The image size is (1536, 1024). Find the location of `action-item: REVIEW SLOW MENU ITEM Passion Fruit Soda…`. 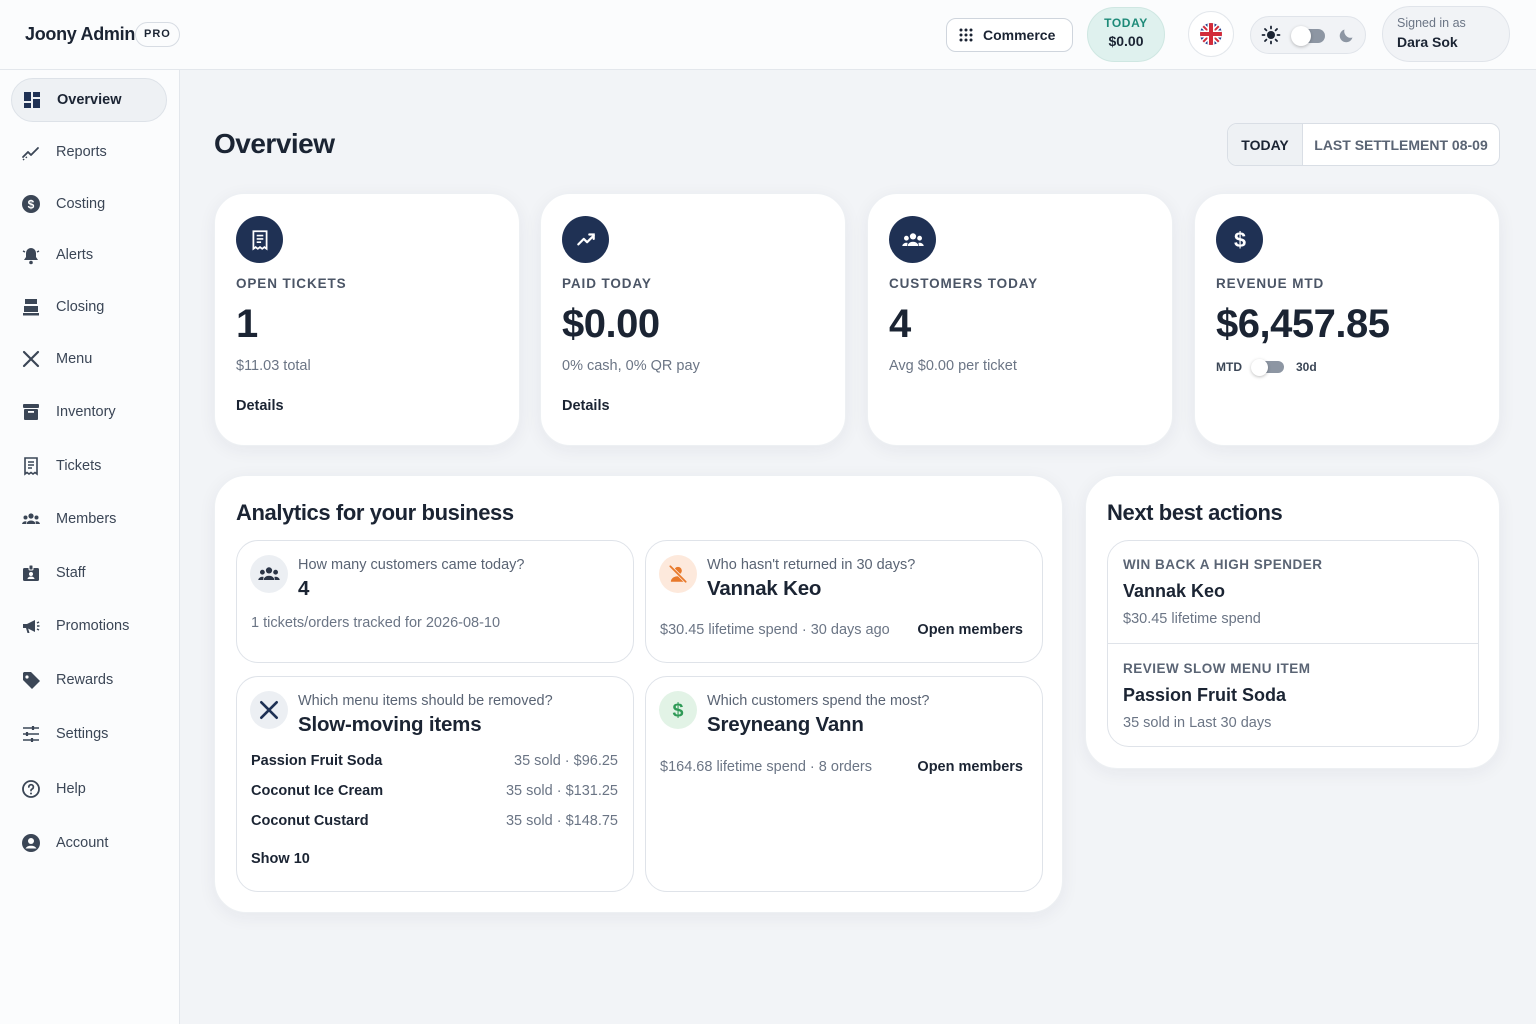

action-item: REVIEW SLOW MENU ITEM Passion Fruit Soda… is located at coordinates (1293, 696).